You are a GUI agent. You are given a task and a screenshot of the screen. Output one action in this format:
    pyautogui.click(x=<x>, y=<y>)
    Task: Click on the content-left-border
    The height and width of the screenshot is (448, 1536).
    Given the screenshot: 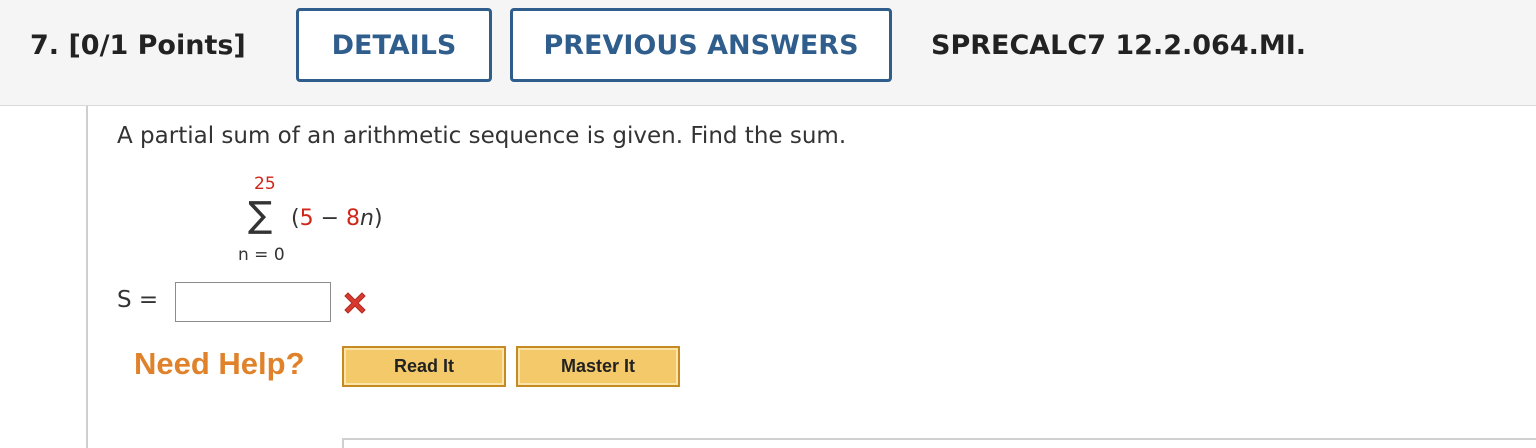 What is the action you would take?
    pyautogui.click(x=87, y=277)
    